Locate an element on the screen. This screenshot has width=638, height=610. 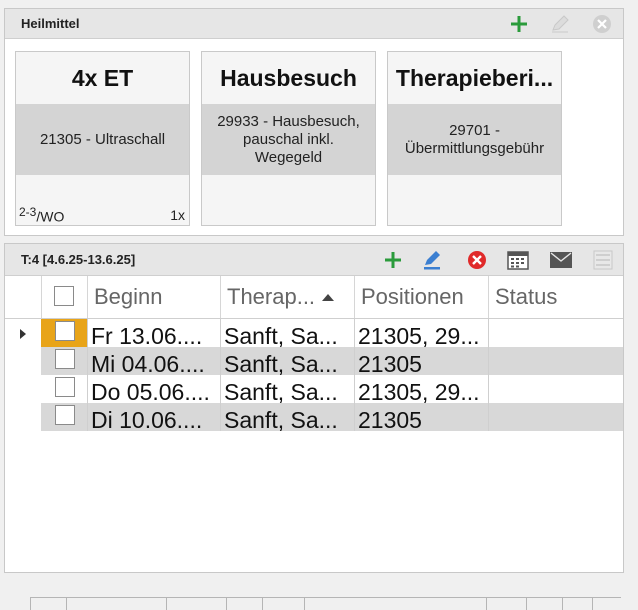
close-circle-icon is located at coordinates (602, 24).